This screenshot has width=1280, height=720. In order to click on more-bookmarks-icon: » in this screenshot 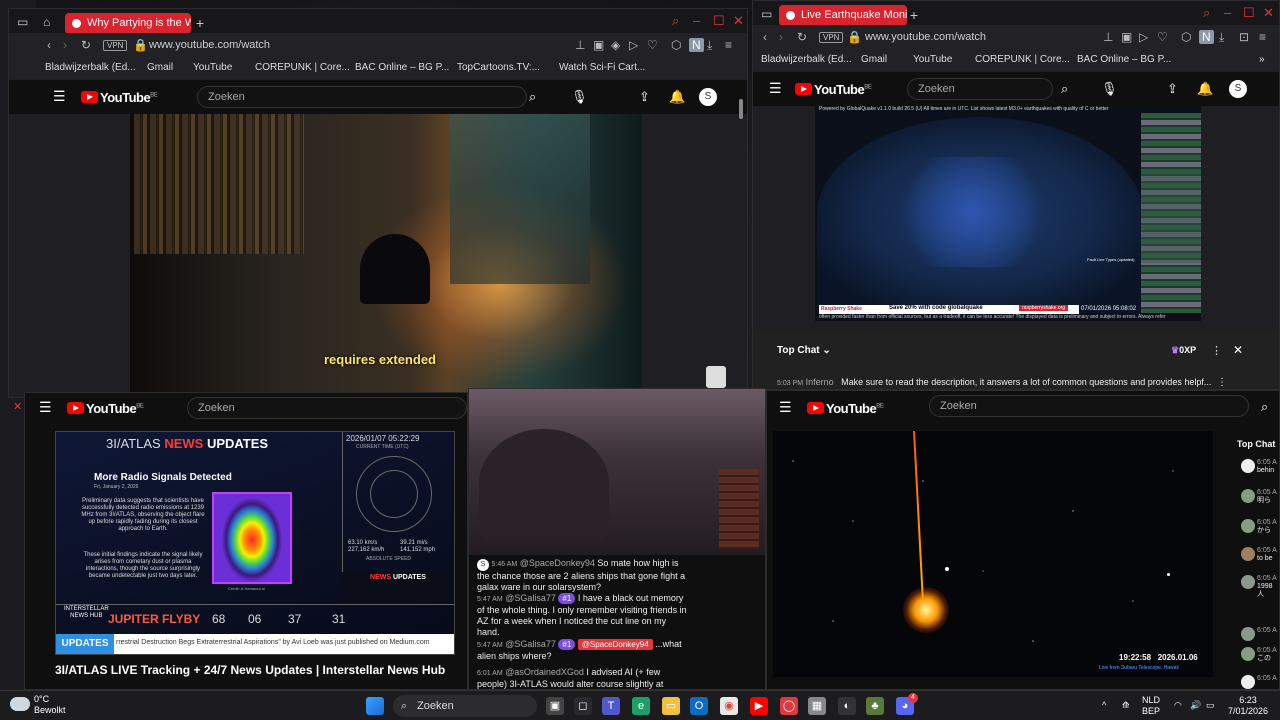, I will do `click(1262, 59)`.